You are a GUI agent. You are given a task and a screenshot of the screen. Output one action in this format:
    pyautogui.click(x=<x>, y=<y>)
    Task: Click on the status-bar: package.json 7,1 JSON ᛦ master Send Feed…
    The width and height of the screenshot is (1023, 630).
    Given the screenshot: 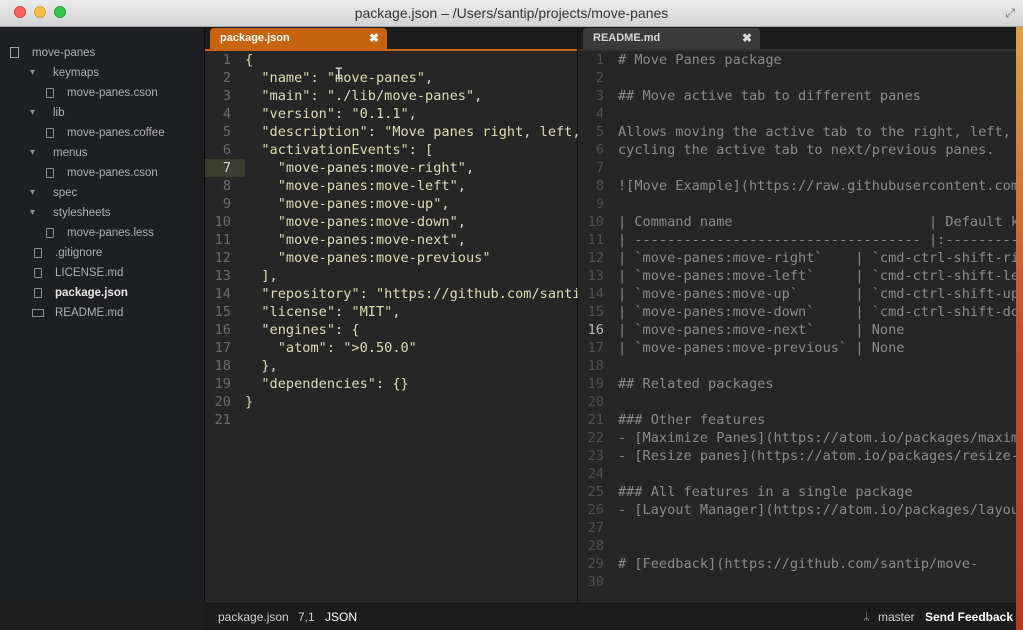 What is the action you would take?
    pyautogui.click(x=614, y=616)
    